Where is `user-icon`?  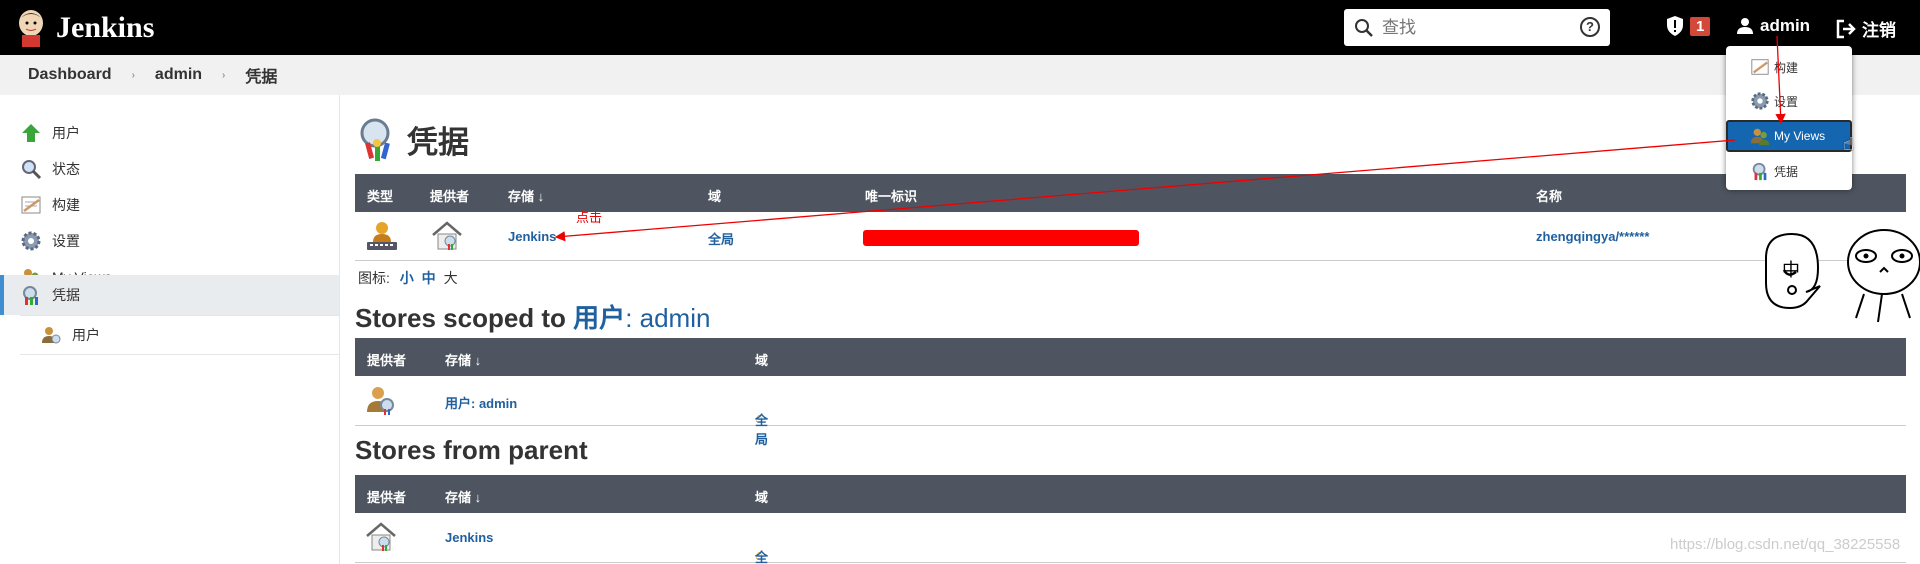
user-icon is located at coordinates (1745, 26).